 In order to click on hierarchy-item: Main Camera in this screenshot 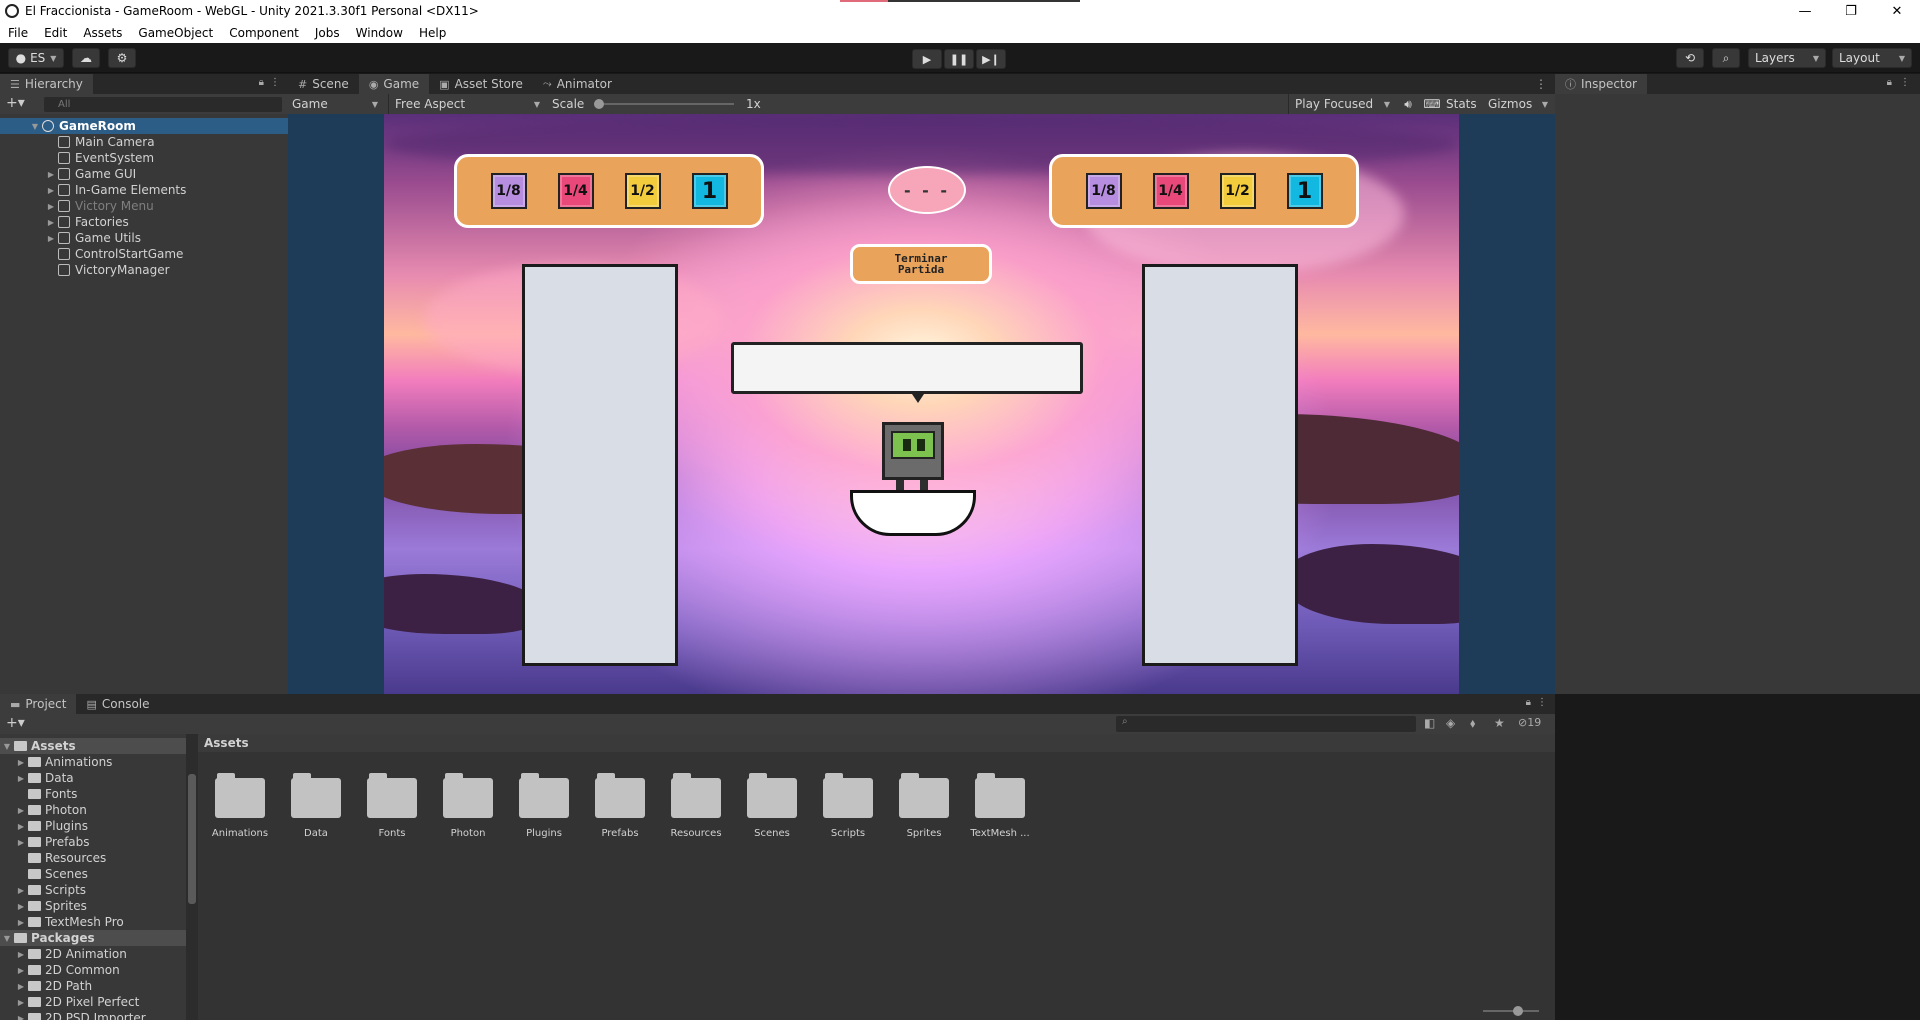, I will do `click(77, 142)`.